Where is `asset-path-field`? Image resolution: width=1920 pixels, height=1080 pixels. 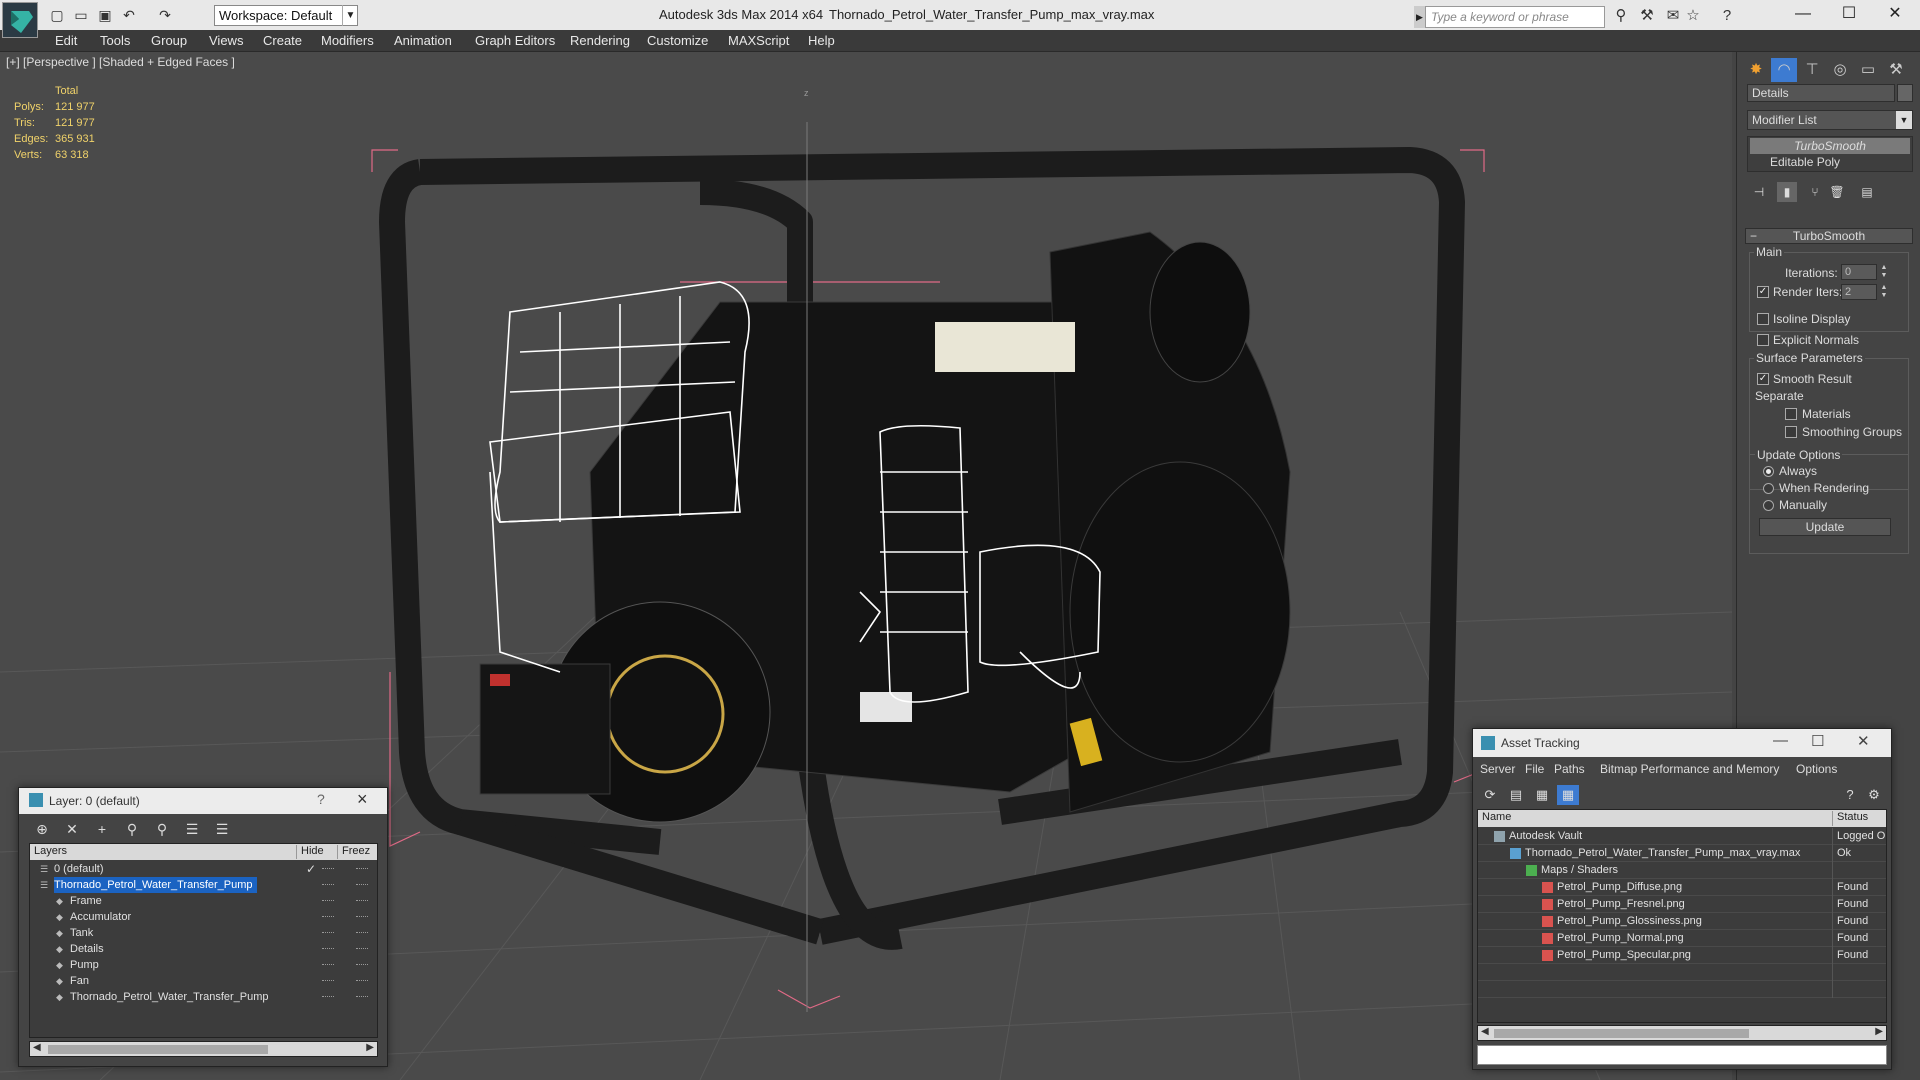
asset-path-field is located at coordinates (1682, 1055).